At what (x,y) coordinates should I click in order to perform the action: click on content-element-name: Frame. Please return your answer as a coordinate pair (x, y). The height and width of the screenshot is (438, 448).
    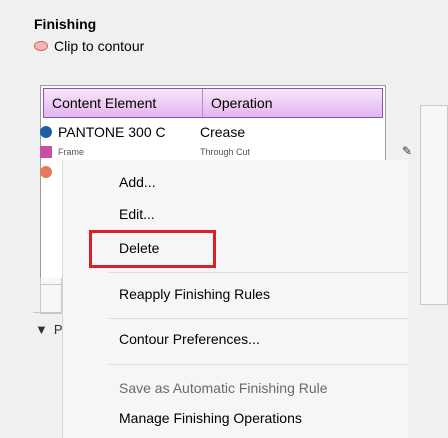
    Looking at the image, I should click on (71, 152).